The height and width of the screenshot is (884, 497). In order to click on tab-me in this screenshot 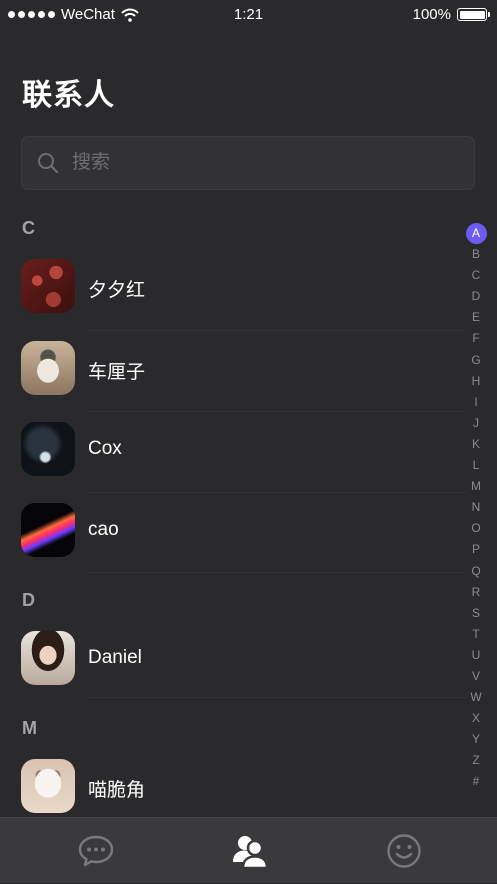, I will do `click(404, 851)`.